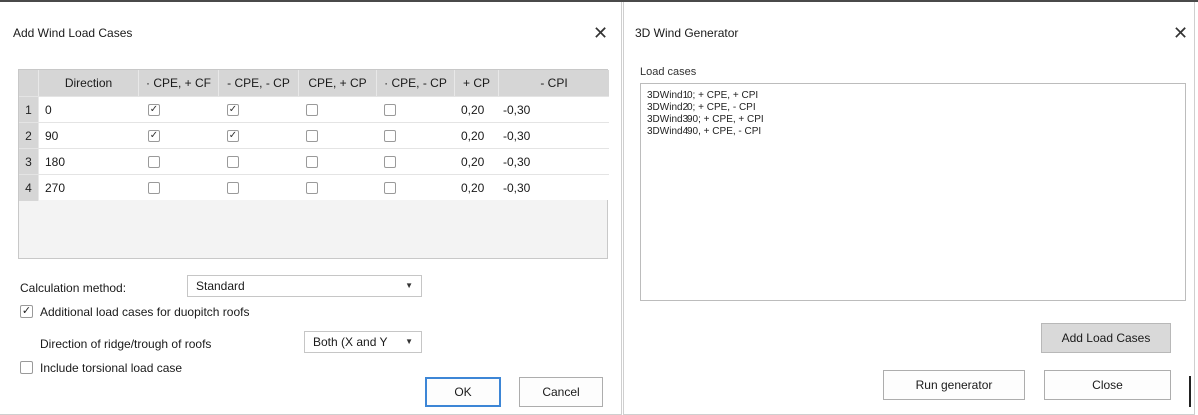 This screenshot has height=415, width=1198. I want to click on run-generator-button: Run generator, so click(954, 385).